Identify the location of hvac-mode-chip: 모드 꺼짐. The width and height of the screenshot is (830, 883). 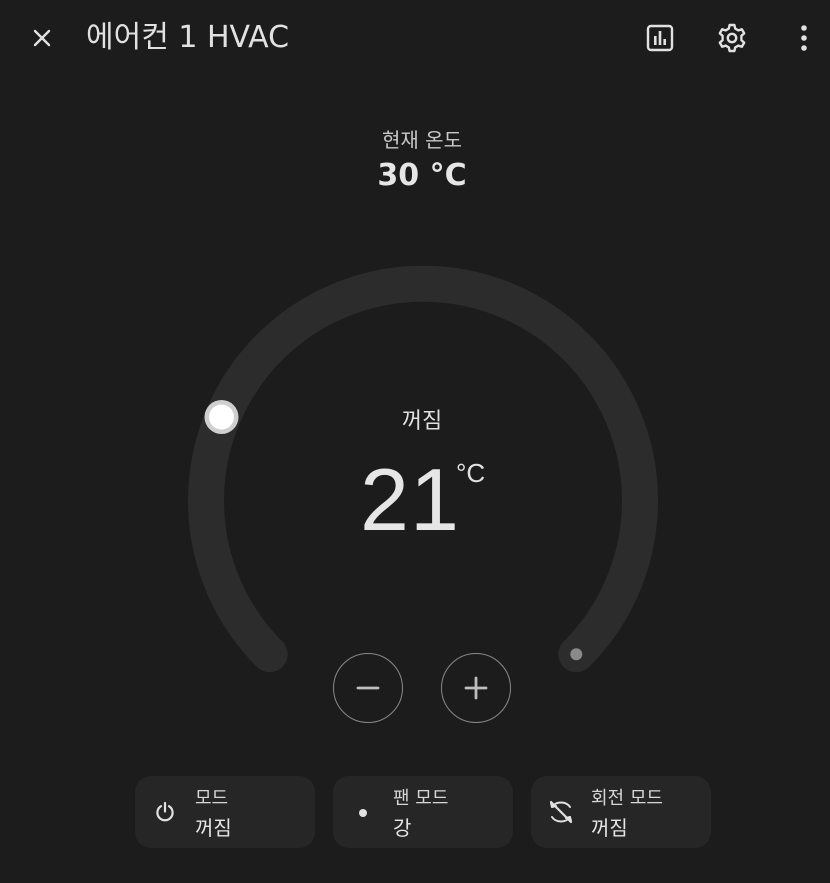
(225, 812).